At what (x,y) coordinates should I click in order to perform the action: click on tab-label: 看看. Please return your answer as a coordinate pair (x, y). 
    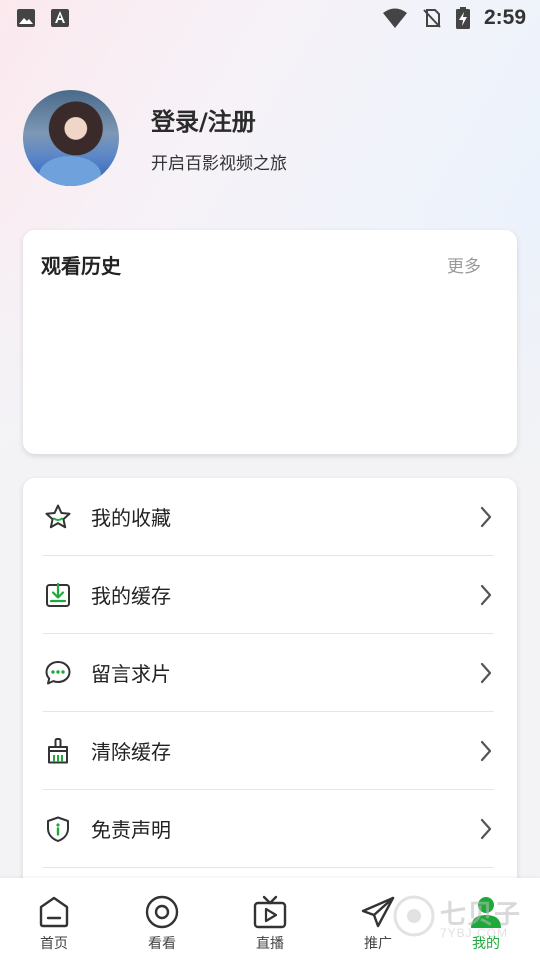
    Looking at the image, I should click on (162, 944).